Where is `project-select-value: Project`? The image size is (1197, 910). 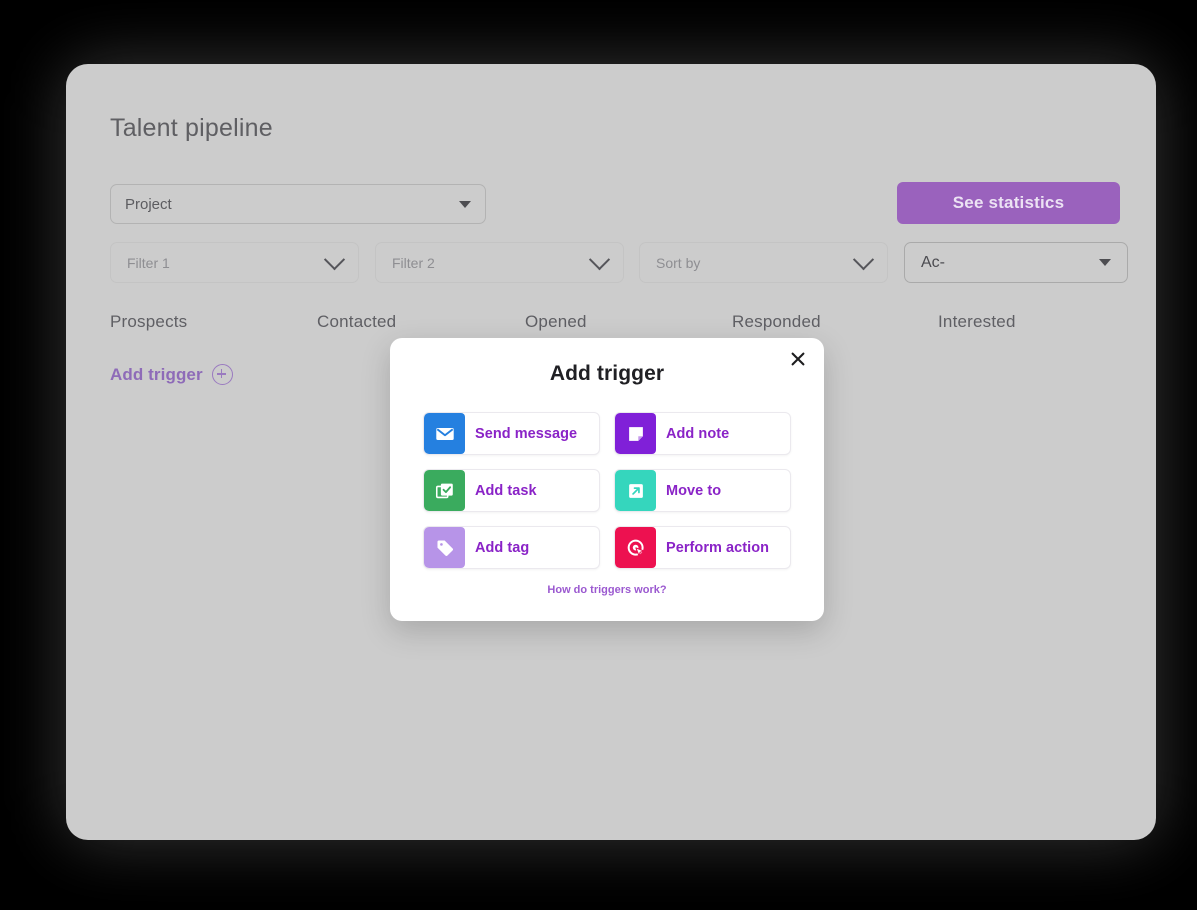
project-select-value: Project is located at coordinates (148, 204).